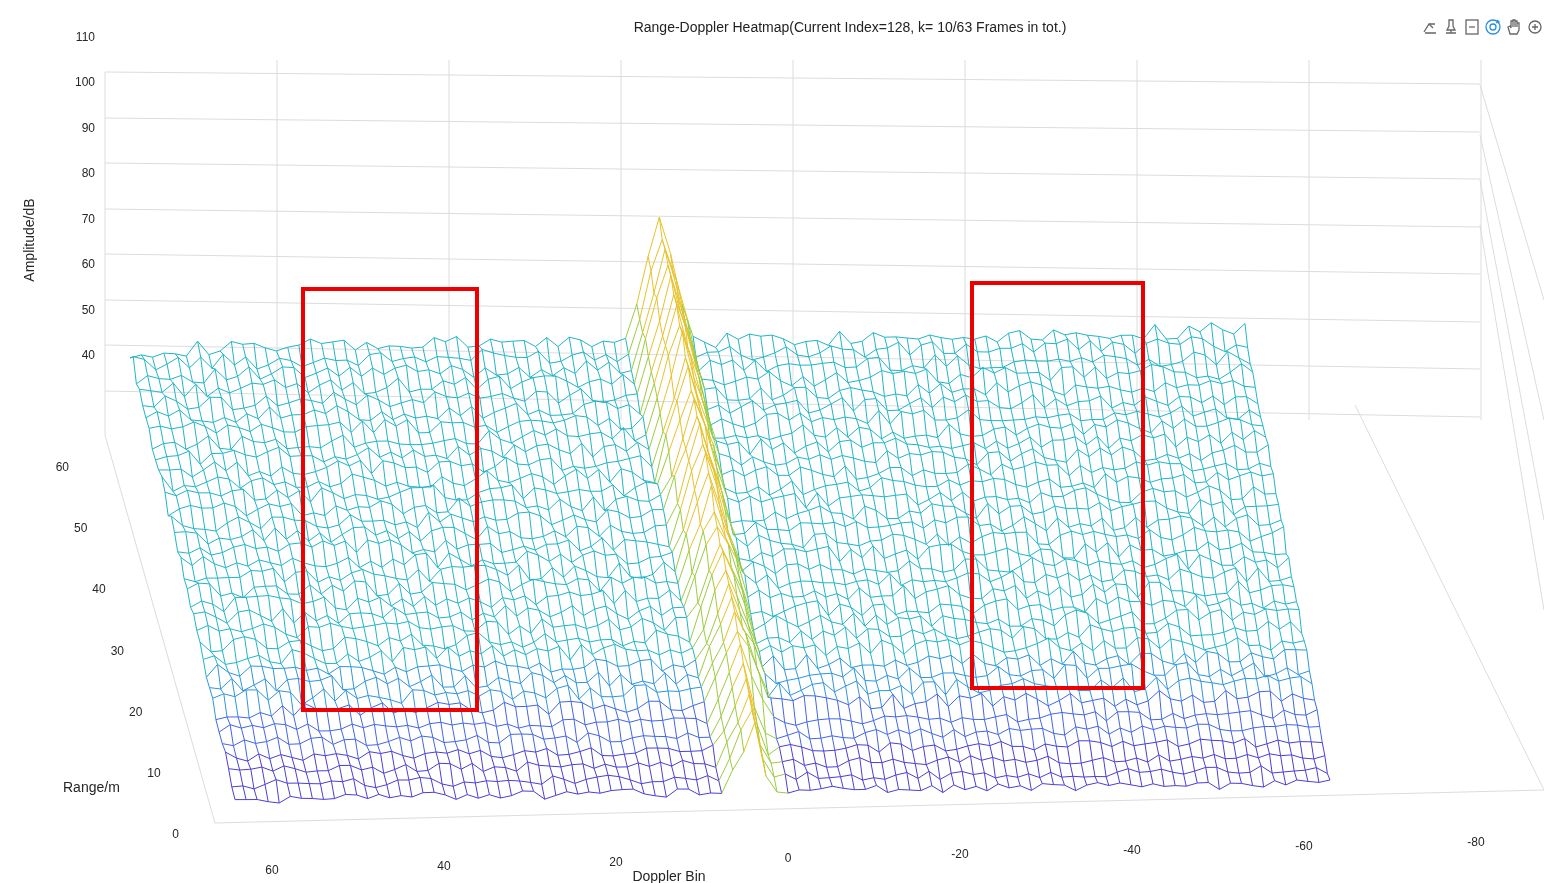  What do you see at coordinates (1132, 850) in the screenshot?
I see `tick-label: -40` at bounding box center [1132, 850].